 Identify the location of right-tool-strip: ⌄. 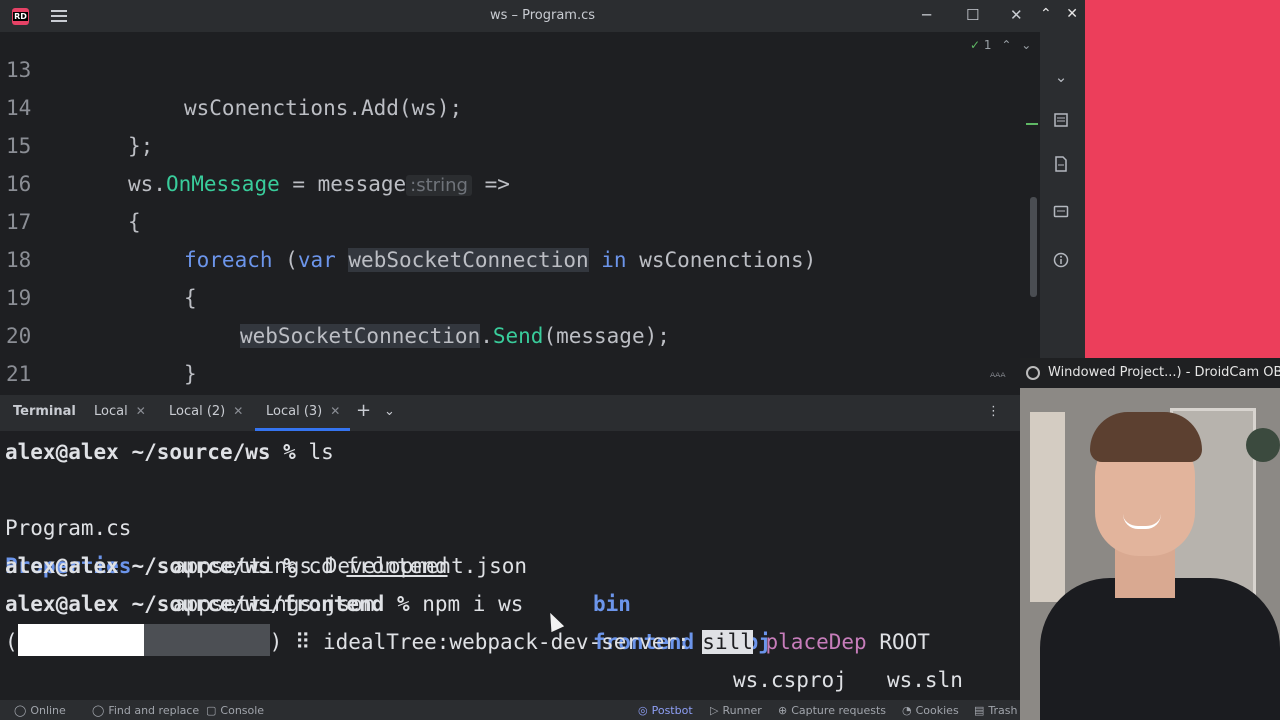
(1062, 213).